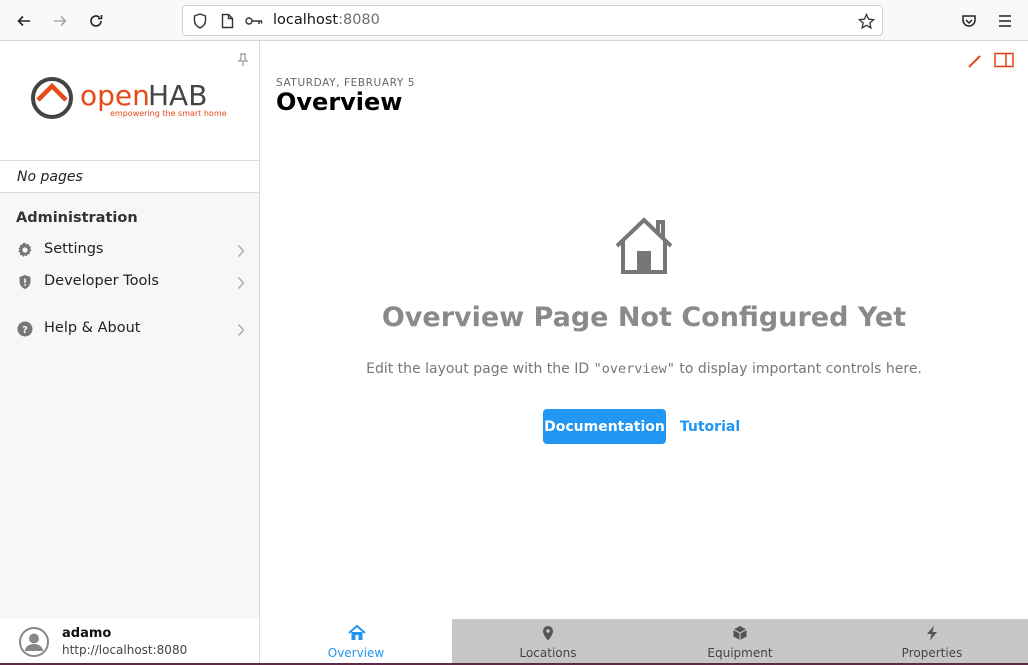 The width and height of the screenshot is (1028, 665). I want to click on user-server-url: http://localhost:8080, so click(125, 650).